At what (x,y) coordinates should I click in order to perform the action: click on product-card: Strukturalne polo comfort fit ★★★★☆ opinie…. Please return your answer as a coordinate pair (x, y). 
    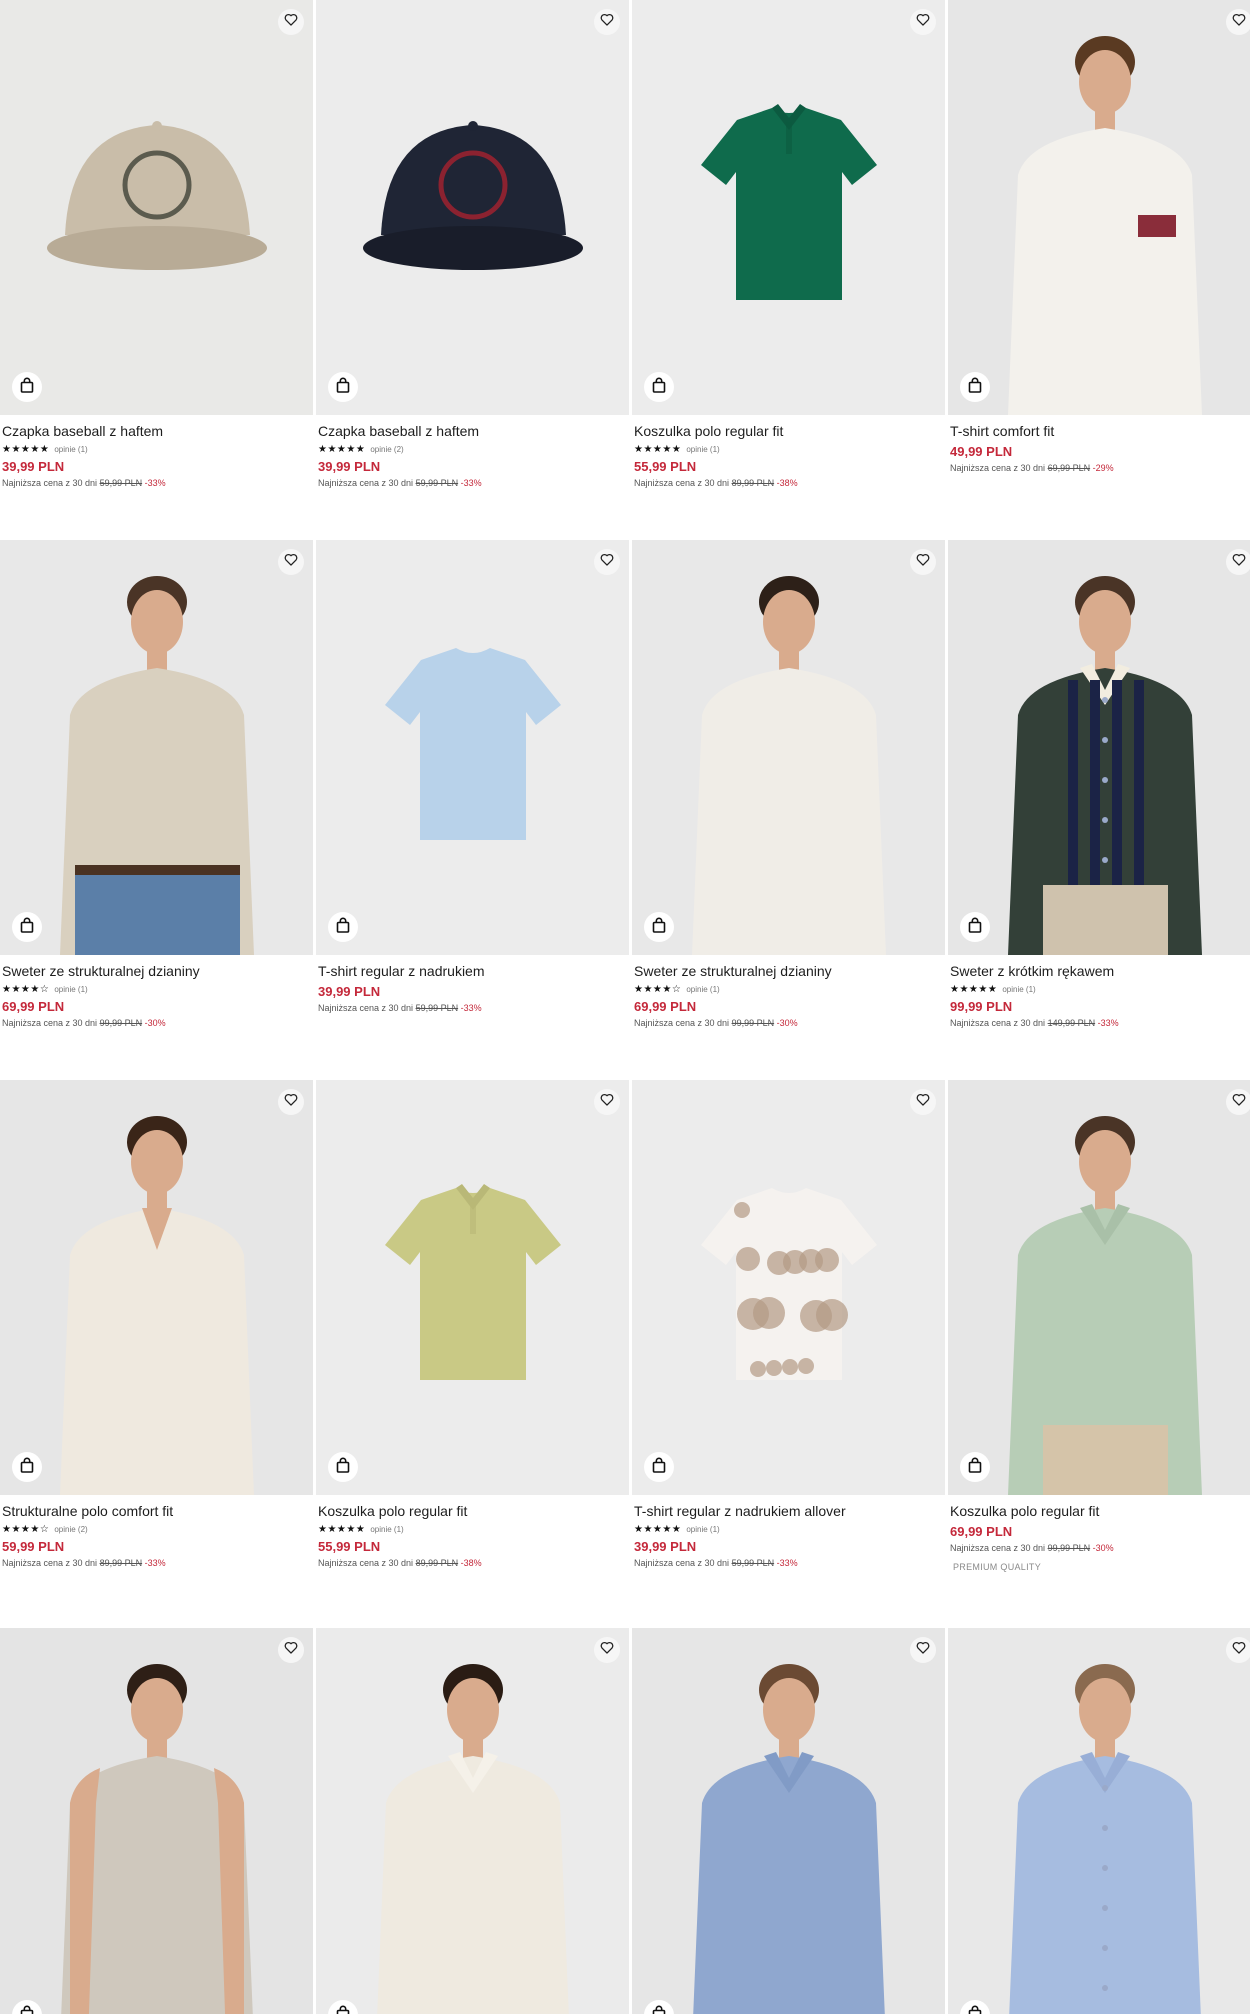
    Looking at the image, I should click on (156, 1324).